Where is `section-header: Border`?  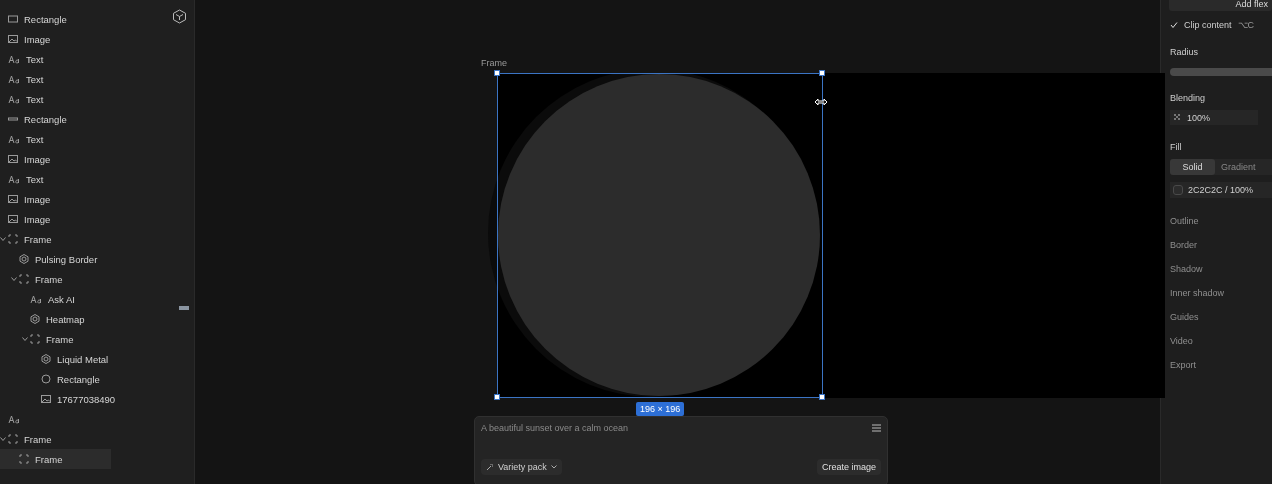
section-header: Border is located at coordinates (1221, 245).